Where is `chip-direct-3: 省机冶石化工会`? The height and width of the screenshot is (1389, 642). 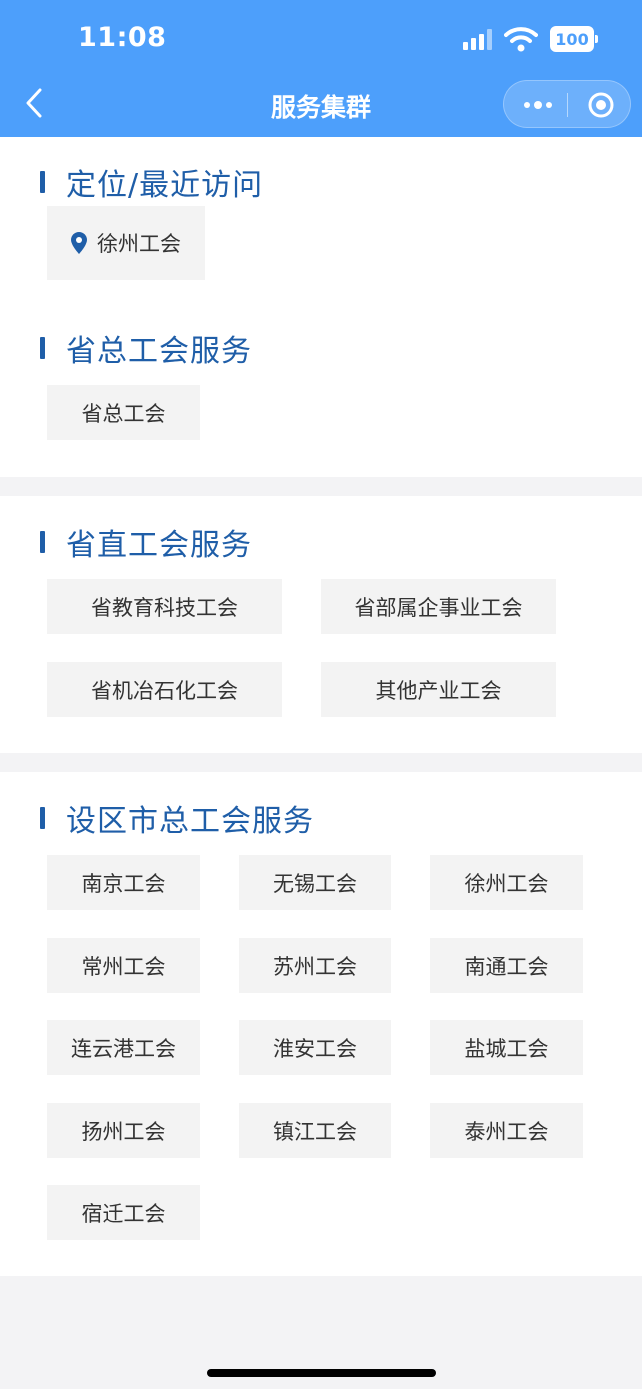 chip-direct-3: 省机冶石化工会 is located at coordinates (164, 689).